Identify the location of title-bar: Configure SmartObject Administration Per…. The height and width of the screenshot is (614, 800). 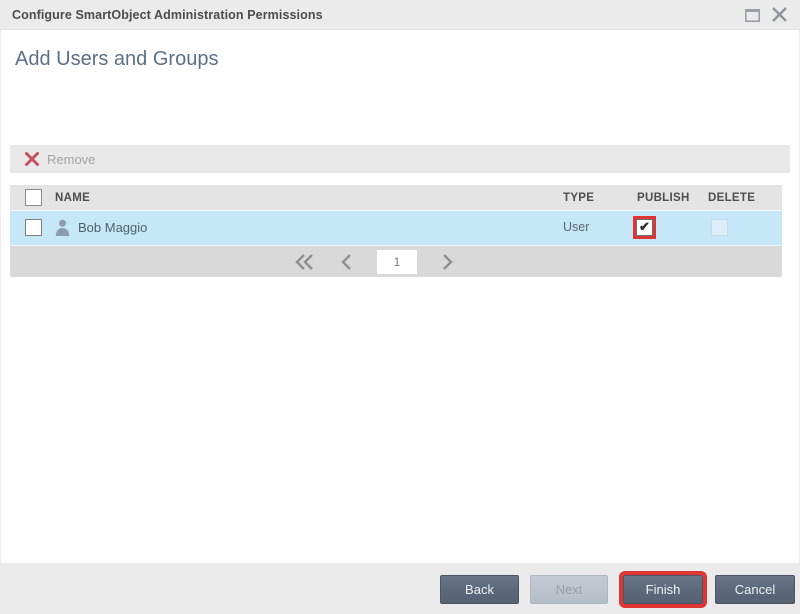
(400, 15).